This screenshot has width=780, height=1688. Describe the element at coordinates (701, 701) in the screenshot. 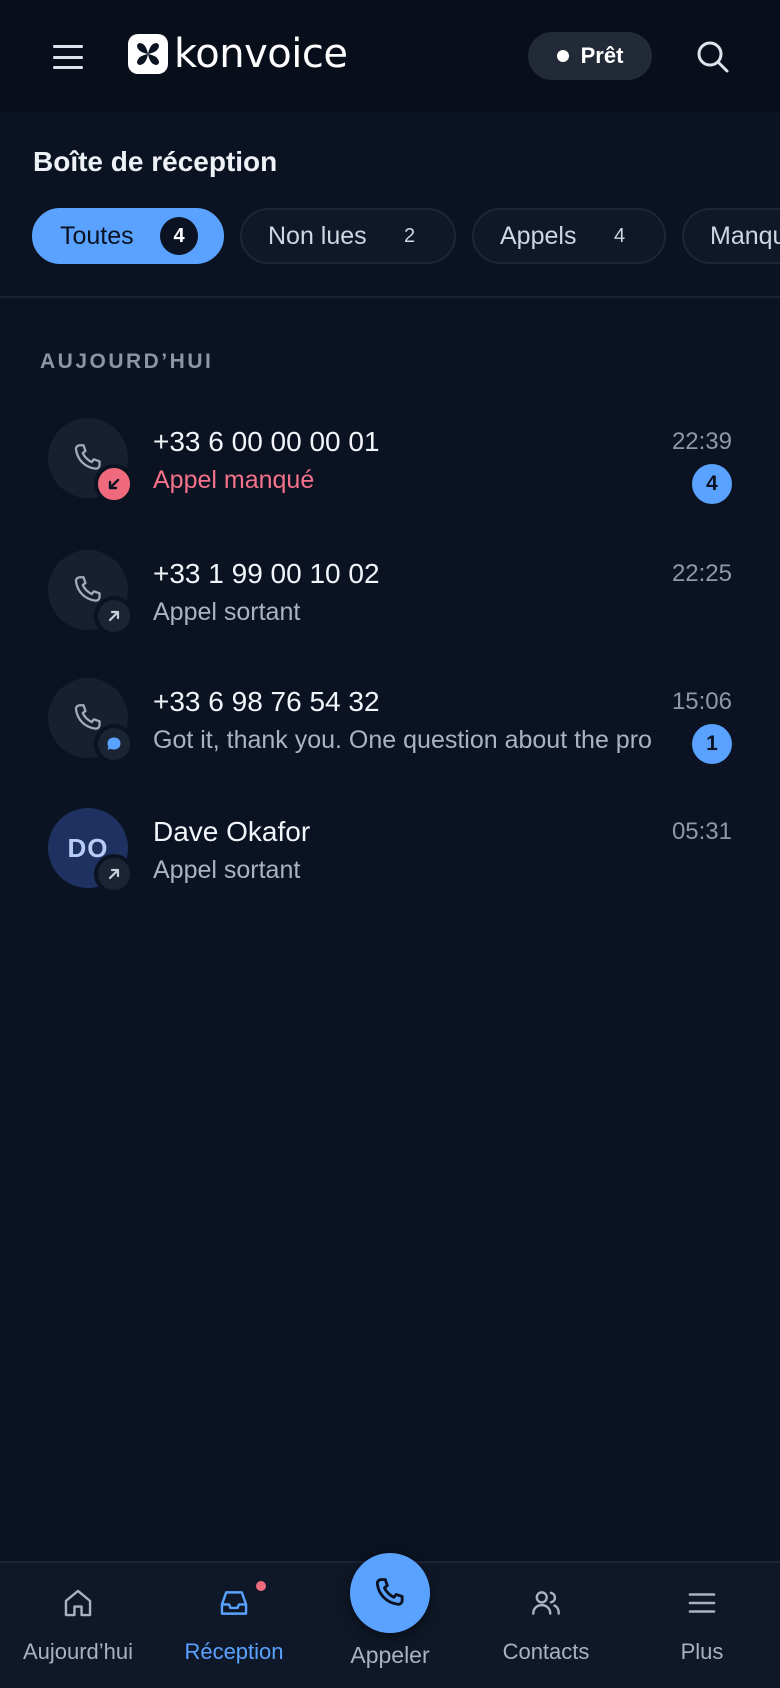

I see `conversation-time: 15:06` at that location.